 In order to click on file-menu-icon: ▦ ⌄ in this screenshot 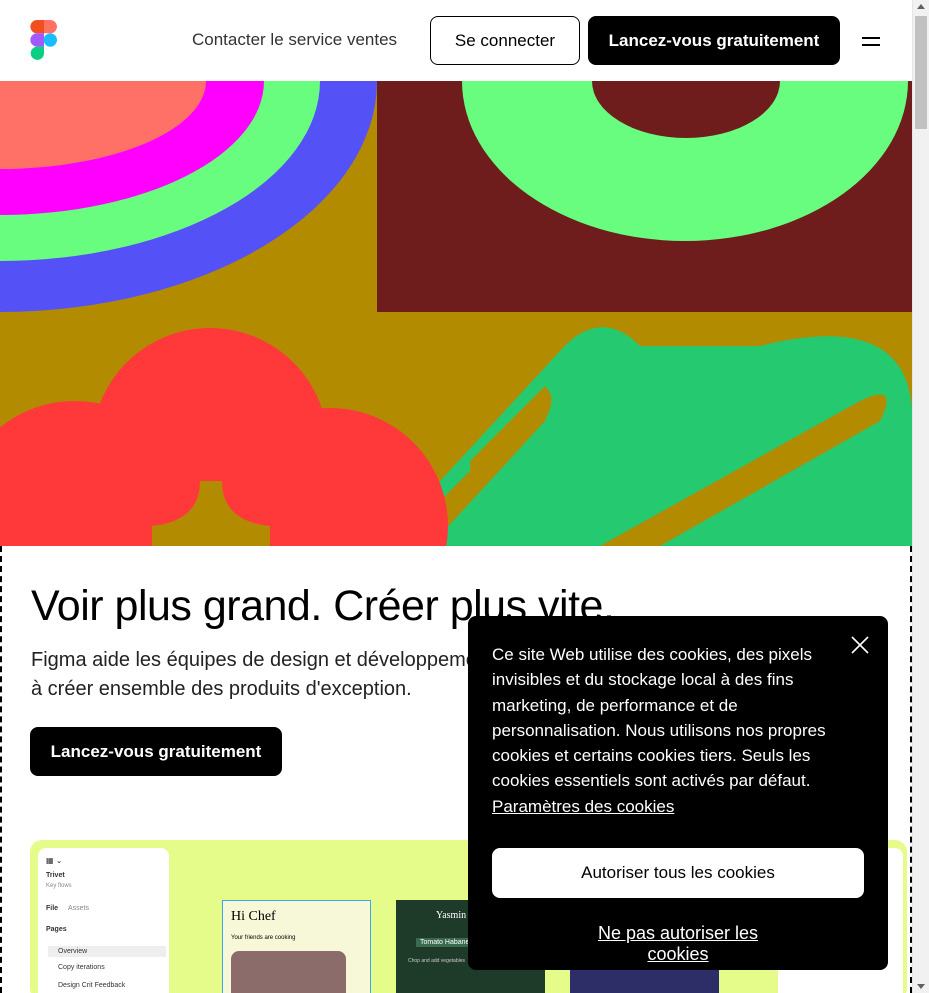, I will do `click(54, 860)`.